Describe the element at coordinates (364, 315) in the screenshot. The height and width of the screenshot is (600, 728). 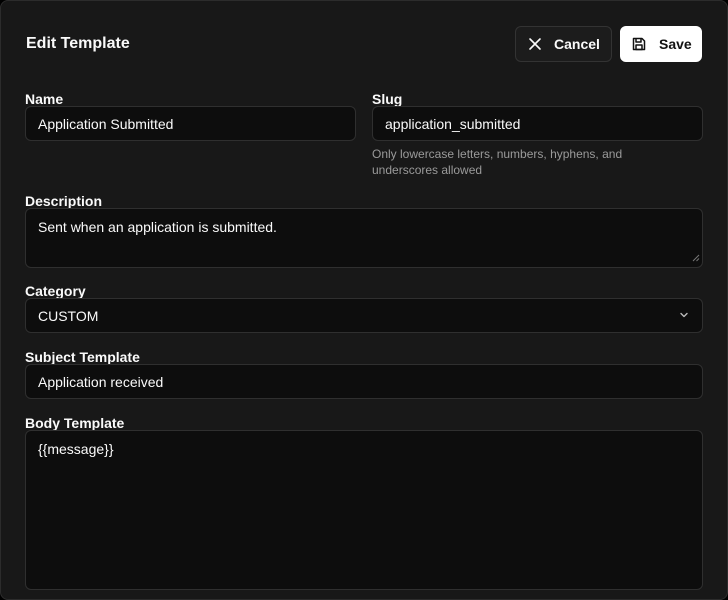
I see `category-select: CUSTOM` at that location.